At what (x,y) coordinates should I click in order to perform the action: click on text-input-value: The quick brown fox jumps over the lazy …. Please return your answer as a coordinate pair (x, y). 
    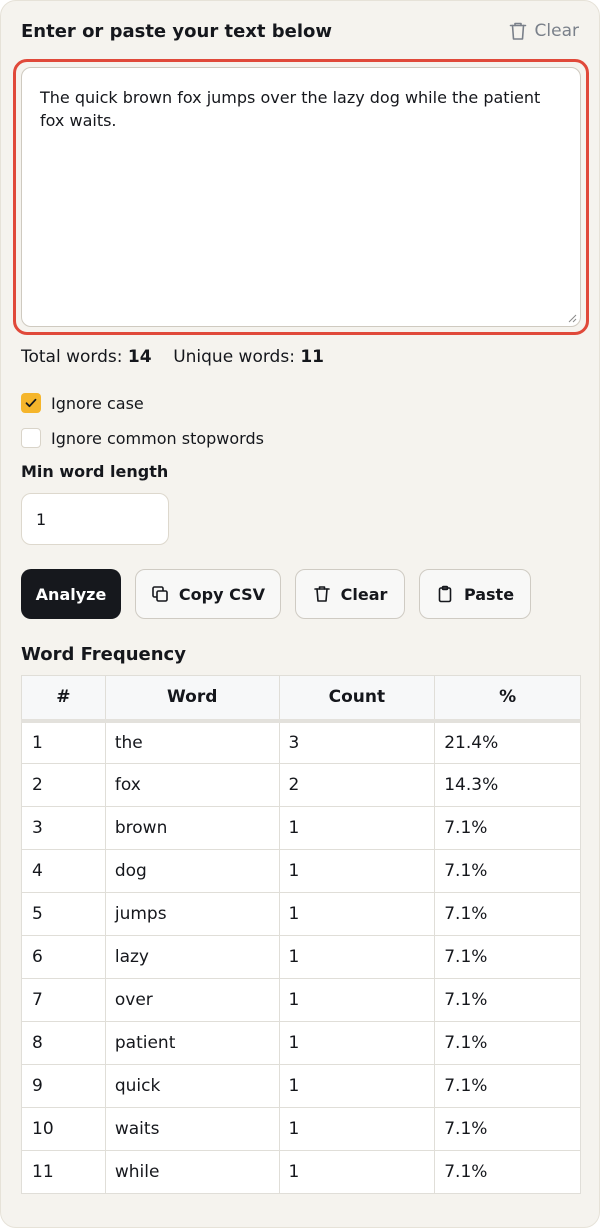
    Looking at the image, I should click on (290, 109).